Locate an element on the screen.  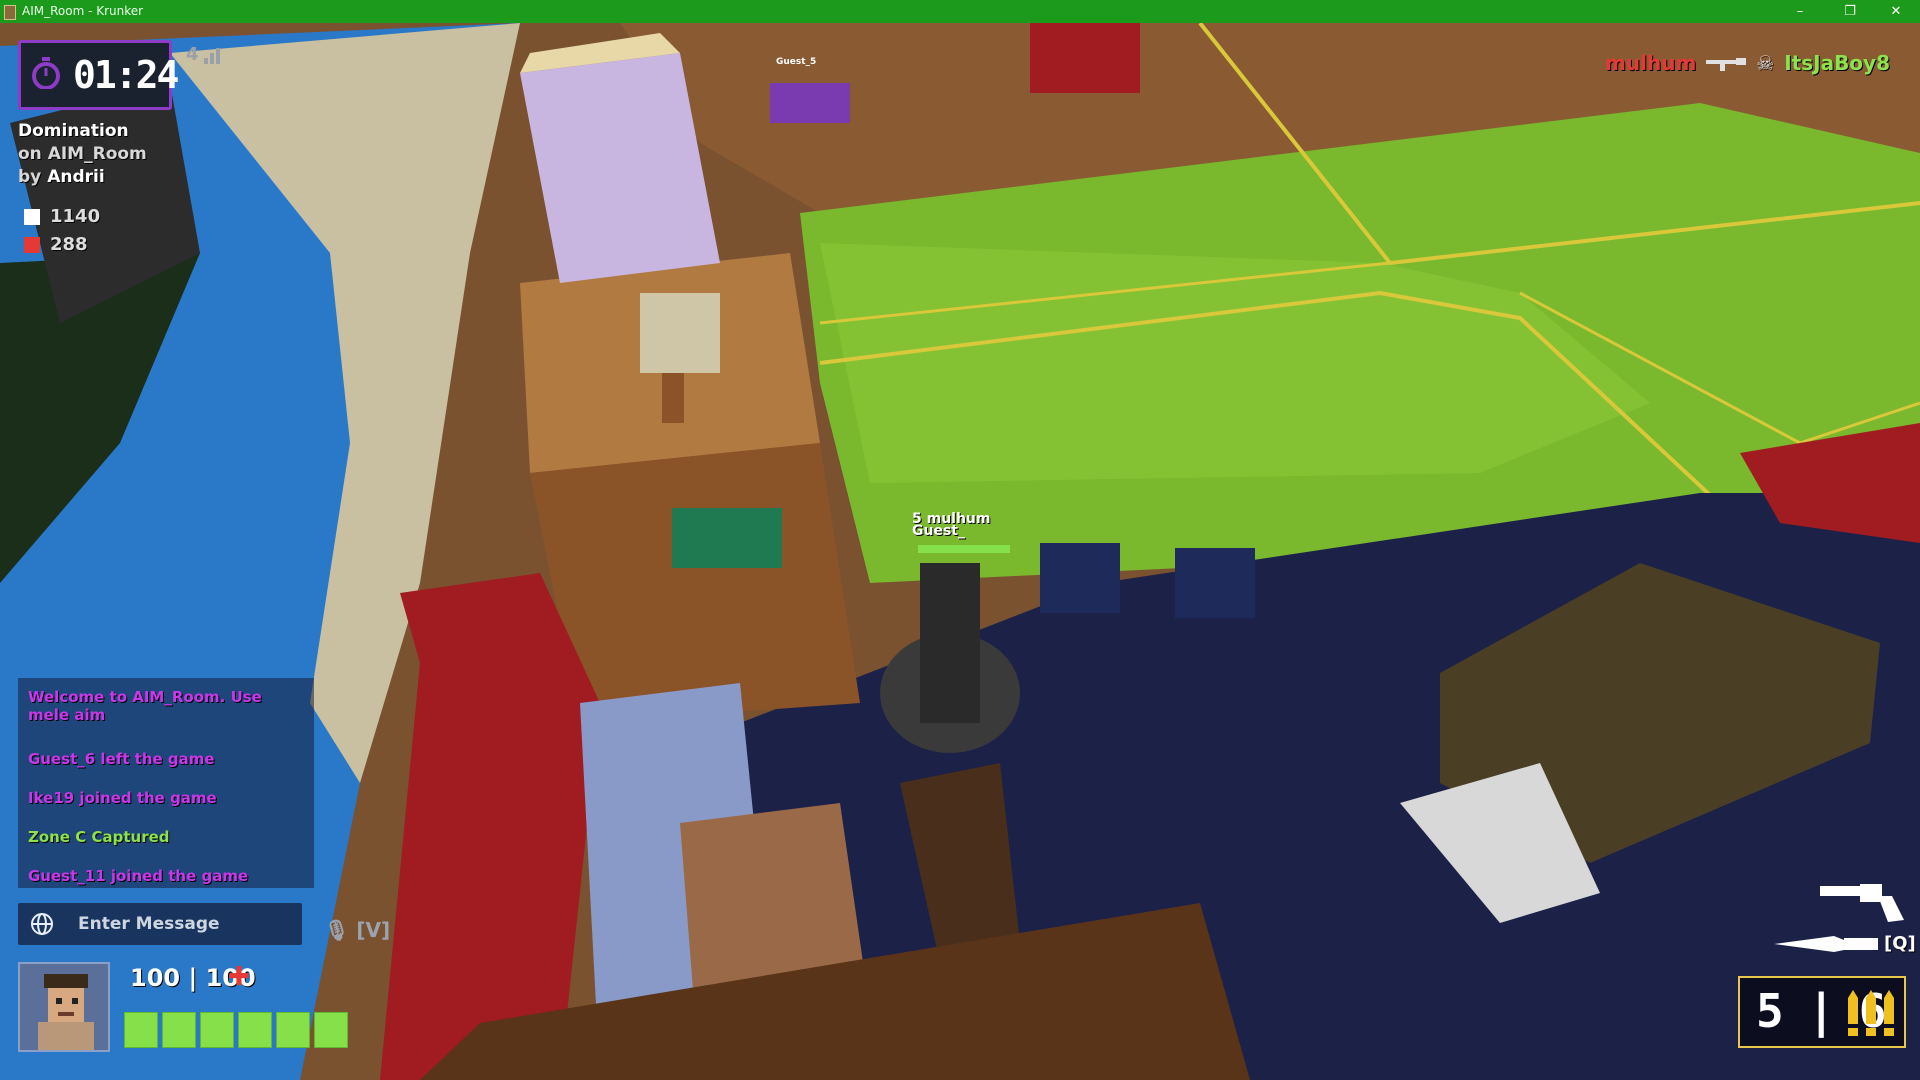
match-timer: 01:24 is located at coordinates (98, 75).